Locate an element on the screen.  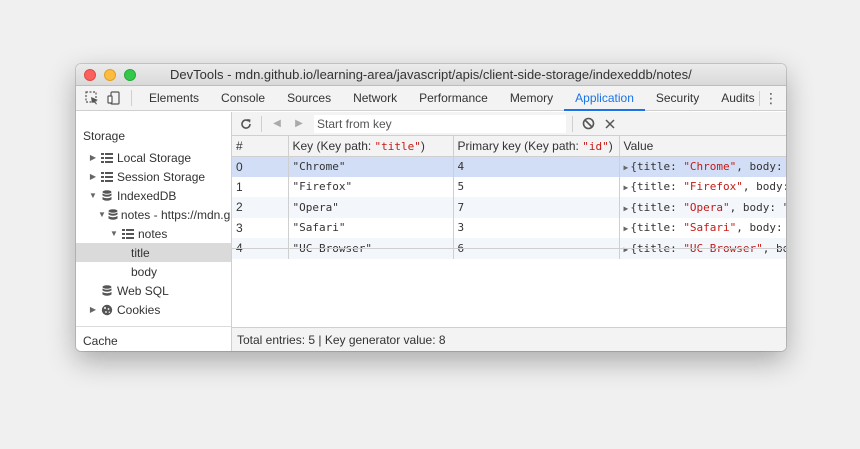
tab-performance: Performance is located at coordinates (453, 98).